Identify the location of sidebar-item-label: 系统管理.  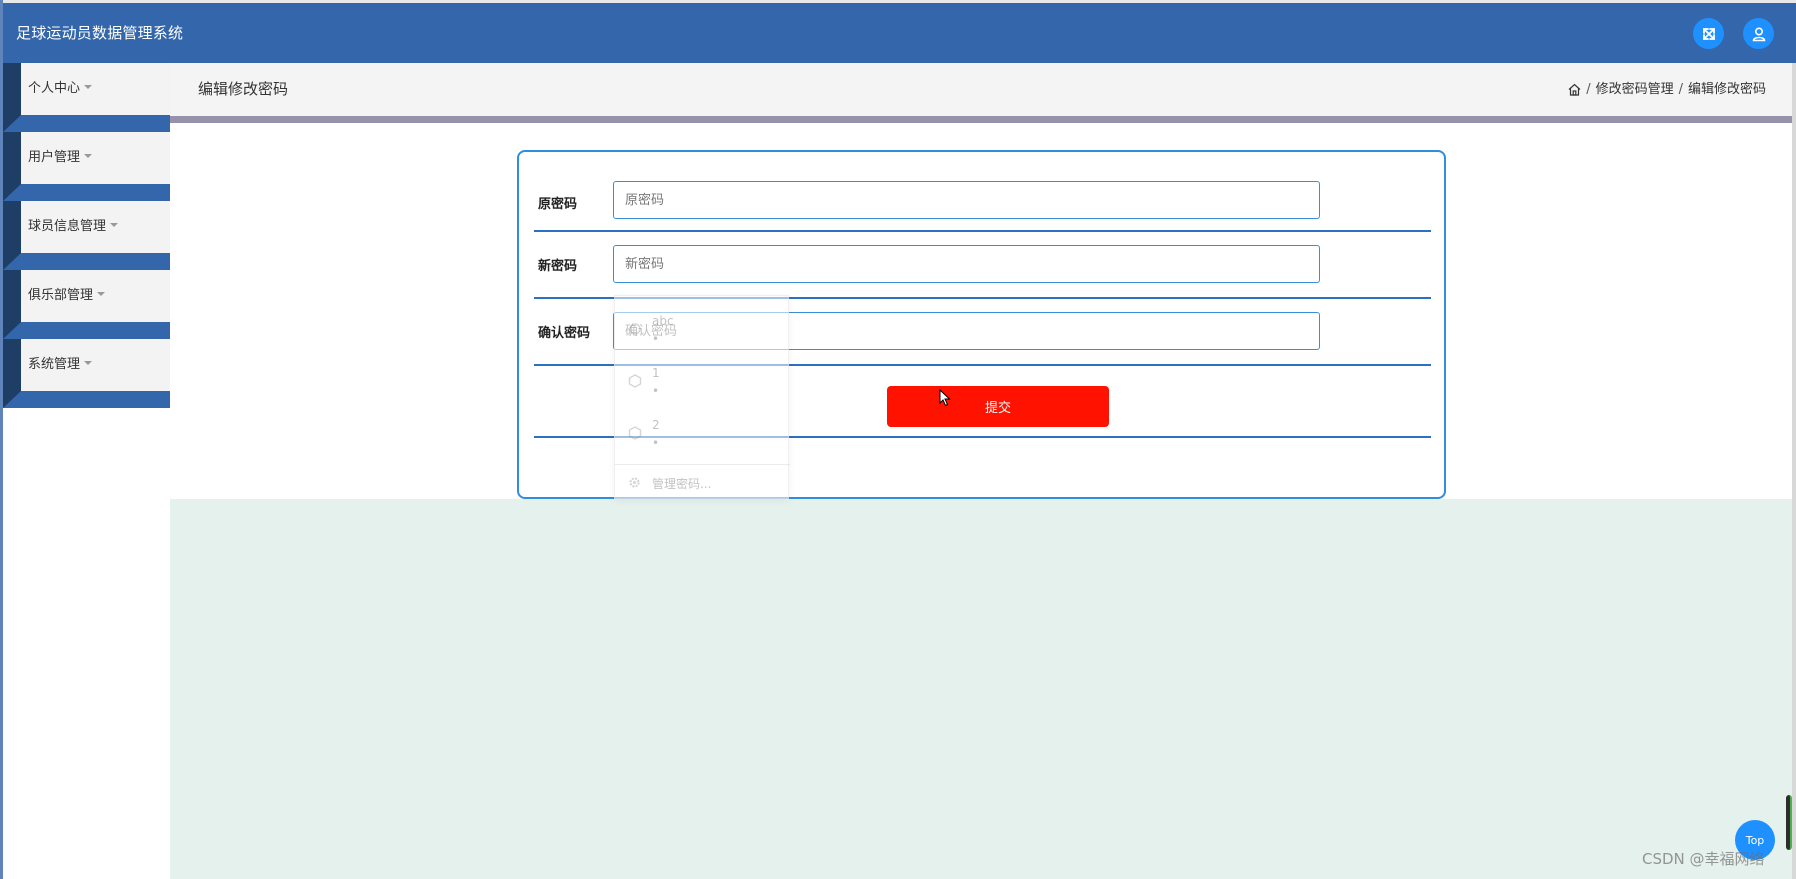
(60, 365).